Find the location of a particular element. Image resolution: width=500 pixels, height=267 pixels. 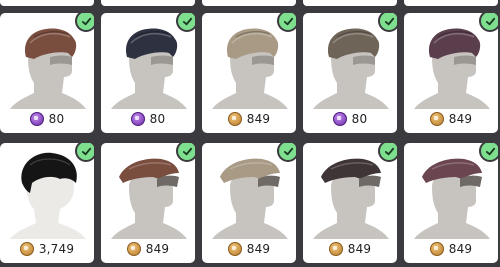

price-tag: 3,749 is located at coordinates (47, 249).